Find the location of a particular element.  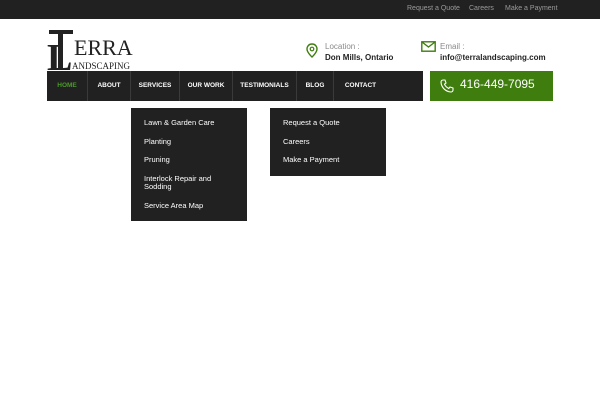

services-item-lawn-garden: Lawn & Garden Care is located at coordinates (179, 123).